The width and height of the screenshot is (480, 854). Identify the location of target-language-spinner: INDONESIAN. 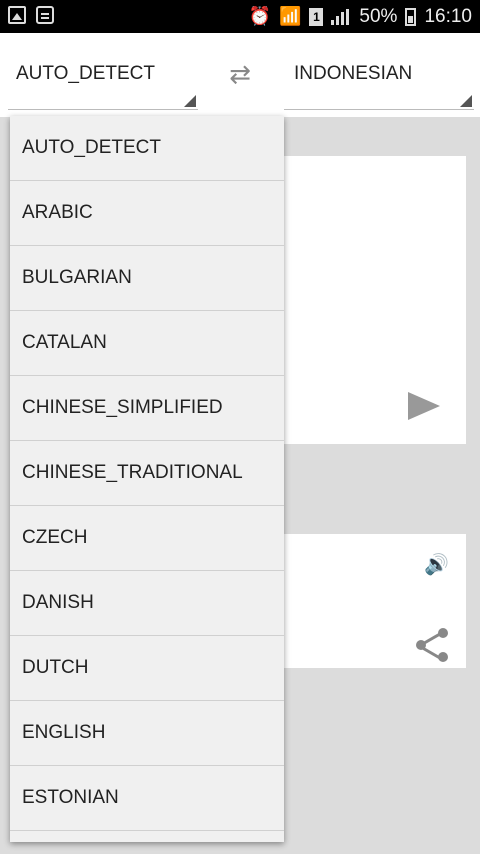
(379, 75).